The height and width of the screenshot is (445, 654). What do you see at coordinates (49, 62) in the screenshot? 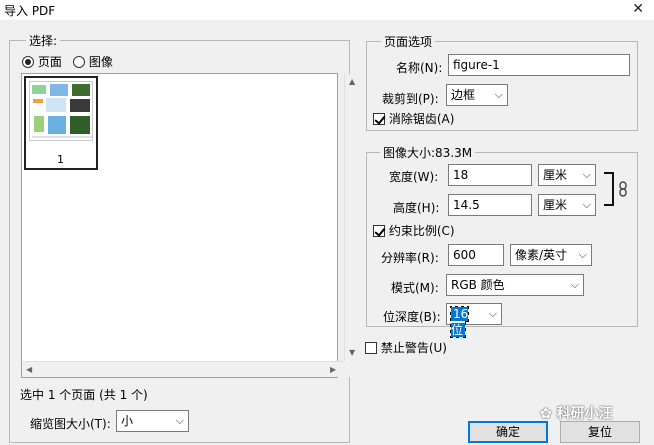
I see `radio-page-label: 页面` at bounding box center [49, 62].